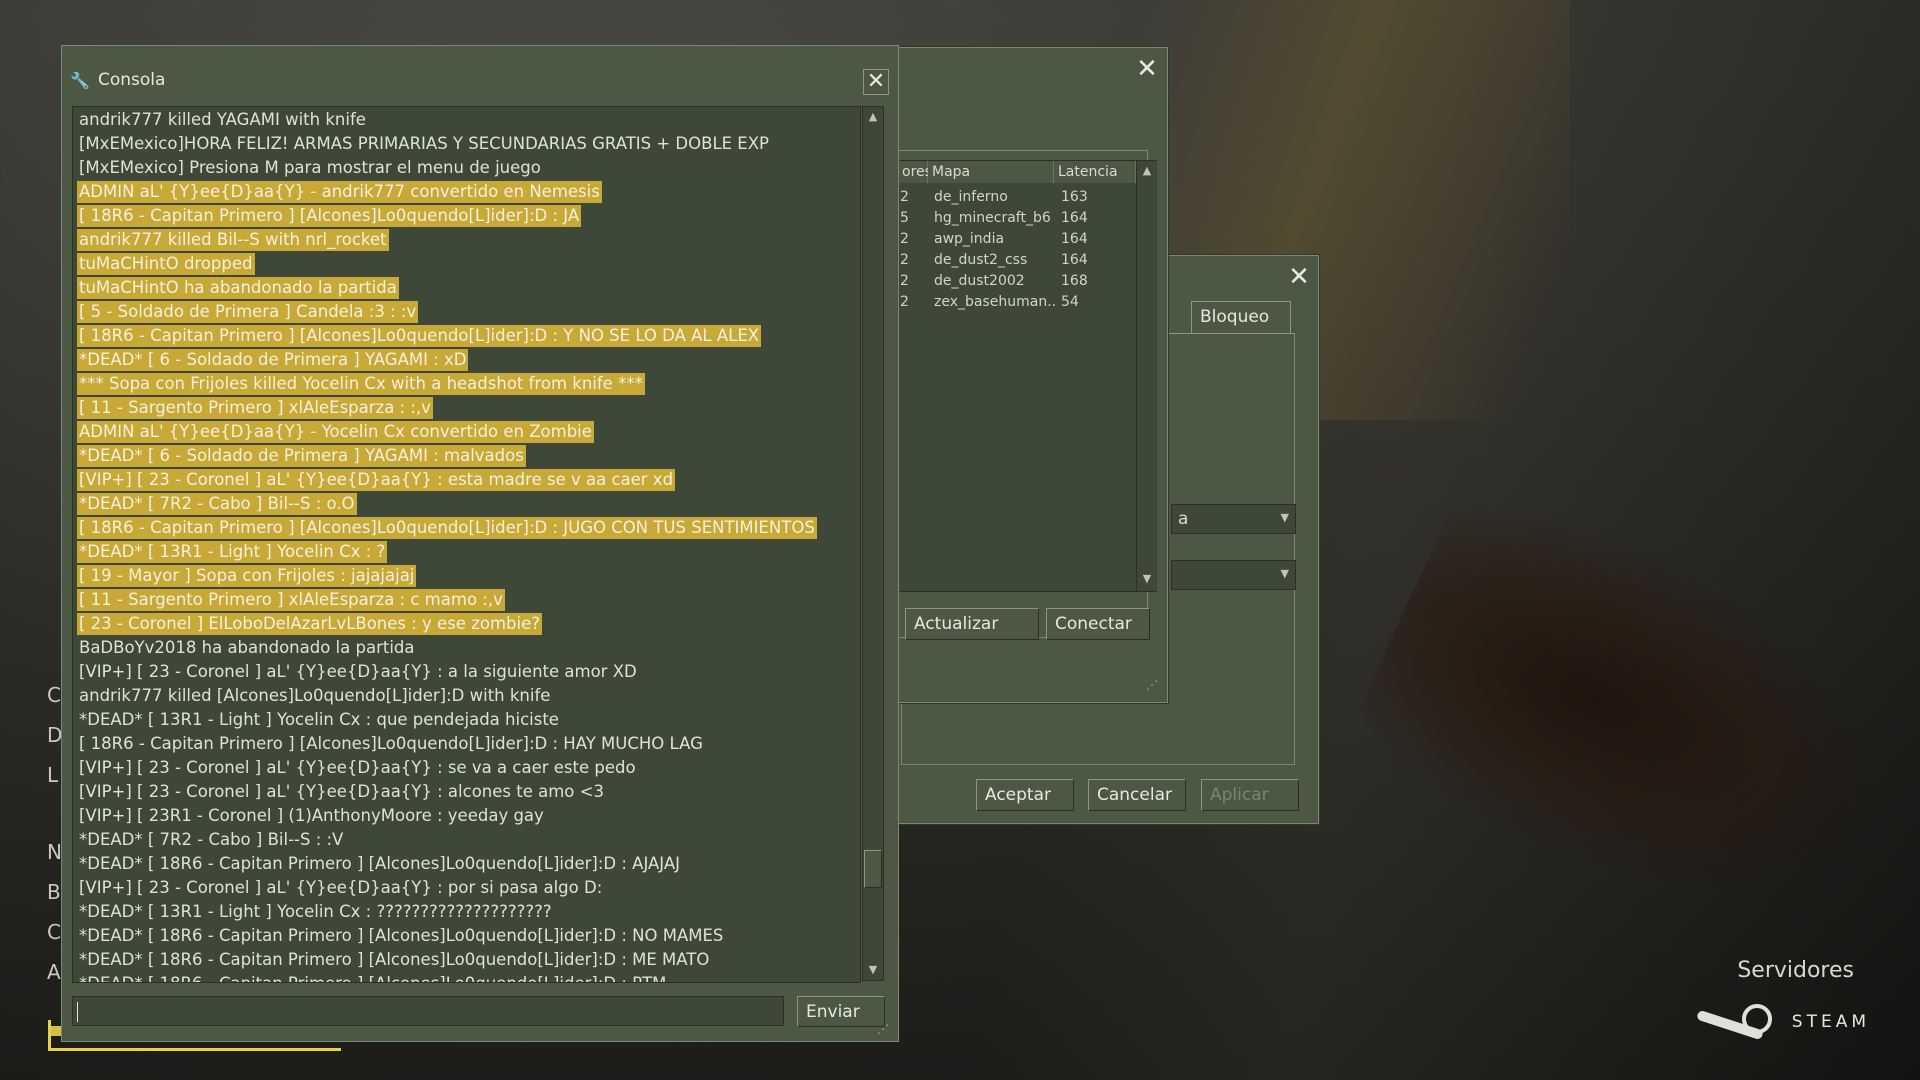 The width and height of the screenshot is (1920, 1080). Describe the element at coordinates (247, 647) in the screenshot. I see `console-line: BaDBoYv2018 ha abandonado la partida` at that location.